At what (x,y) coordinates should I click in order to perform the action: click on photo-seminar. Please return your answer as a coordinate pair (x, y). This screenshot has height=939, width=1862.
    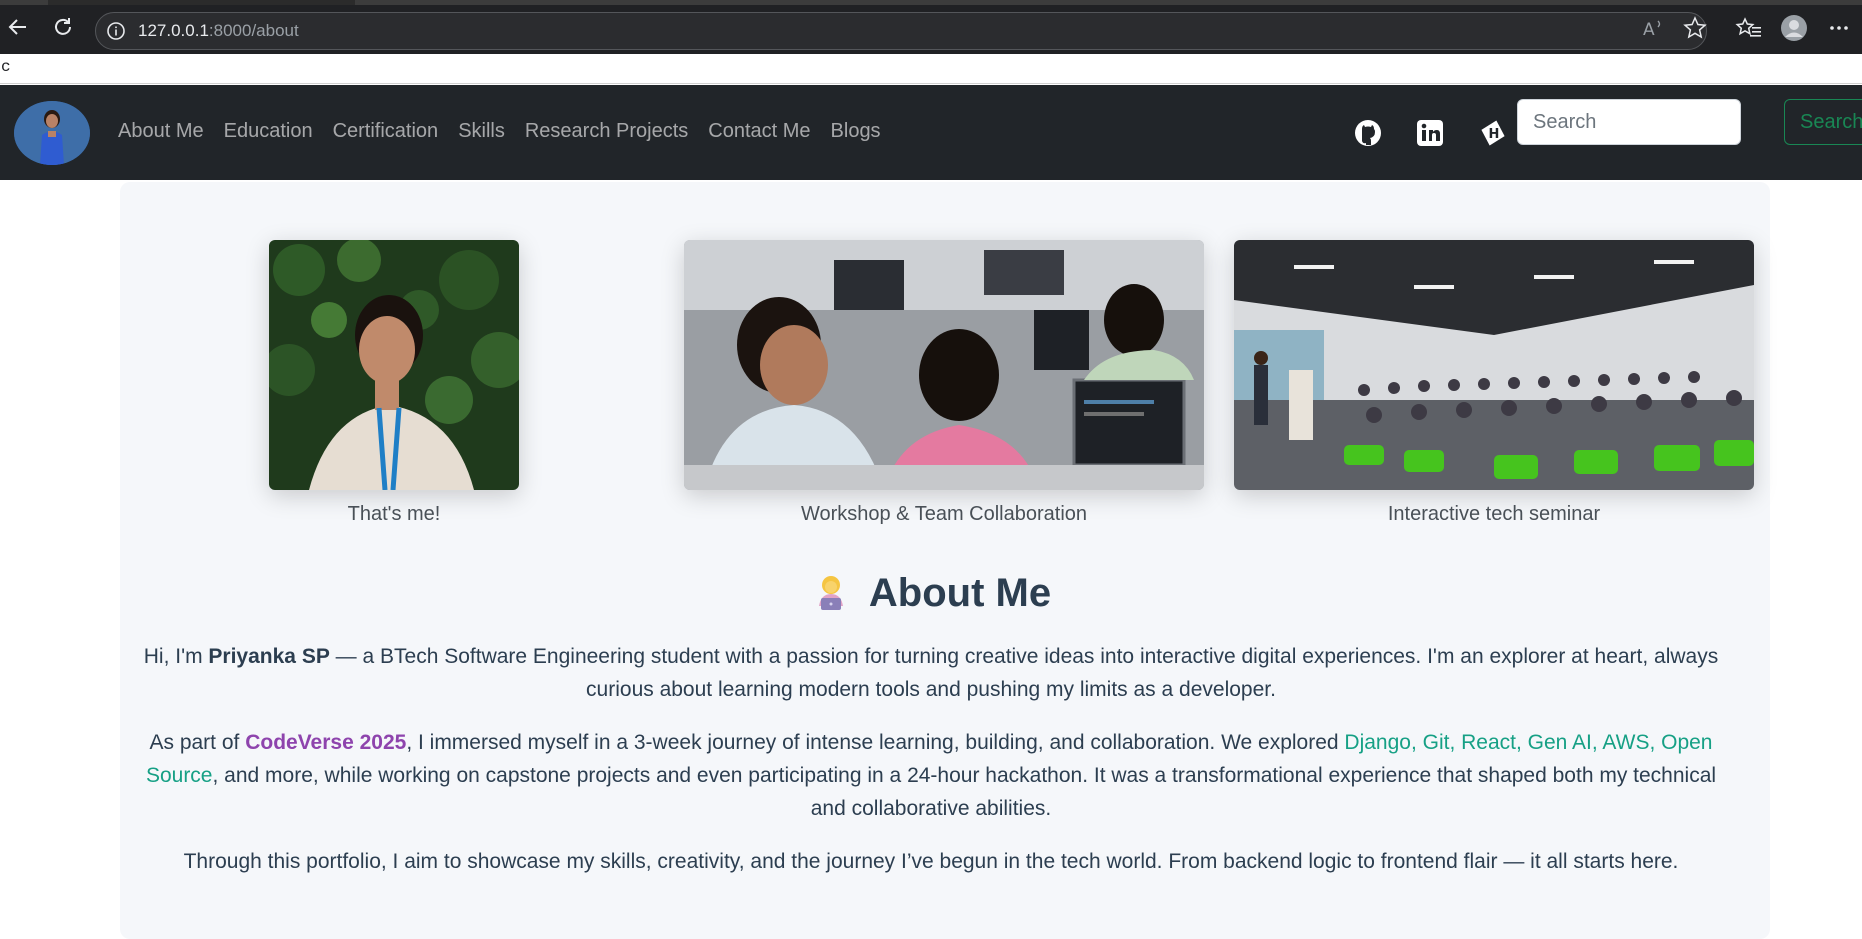
    Looking at the image, I should click on (1494, 365).